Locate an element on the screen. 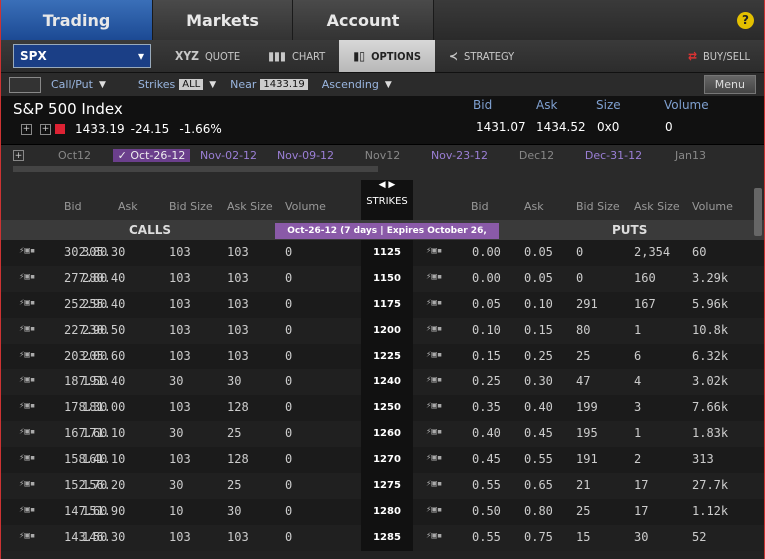 The height and width of the screenshot is (559, 765). put-pa: 0.45 is located at coordinates (538, 433).